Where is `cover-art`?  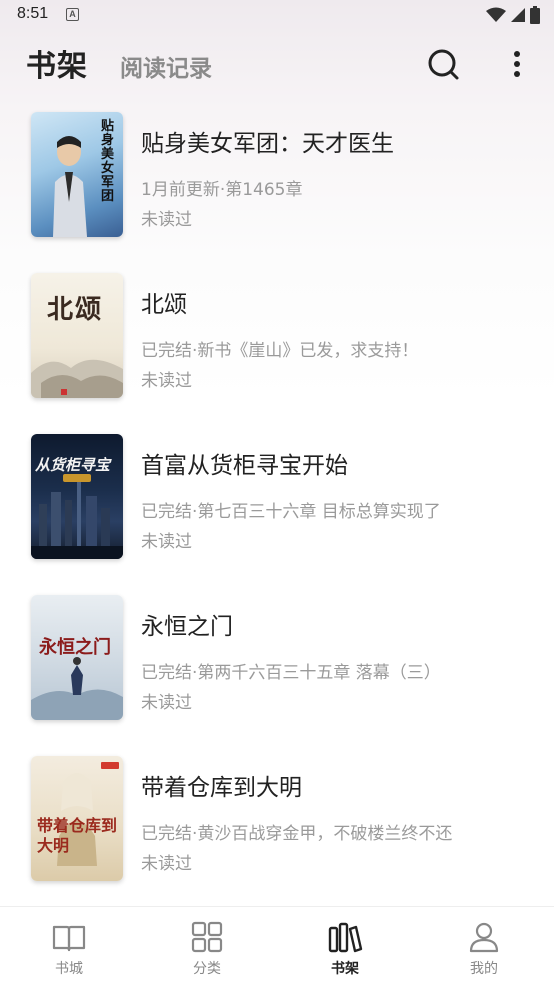 cover-art is located at coordinates (77, 516).